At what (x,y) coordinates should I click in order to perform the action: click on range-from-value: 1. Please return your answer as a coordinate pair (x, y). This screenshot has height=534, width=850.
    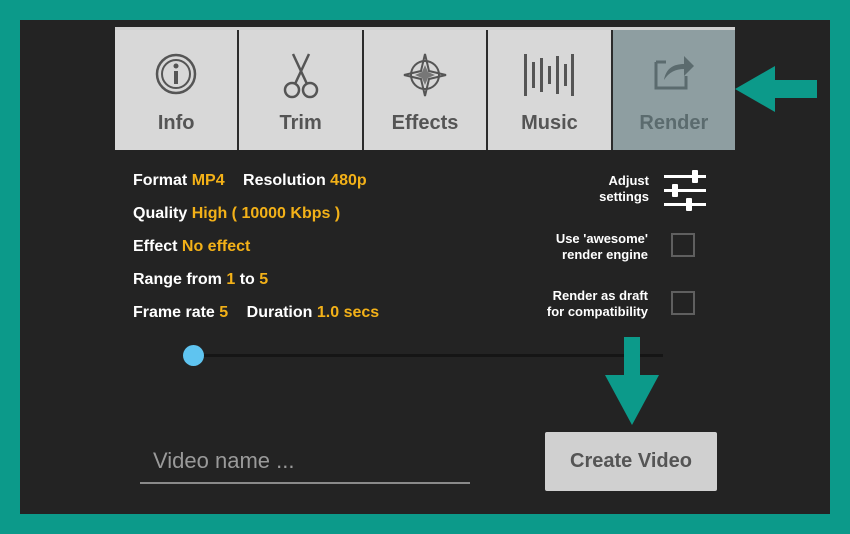
    Looking at the image, I should click on (231, 279).